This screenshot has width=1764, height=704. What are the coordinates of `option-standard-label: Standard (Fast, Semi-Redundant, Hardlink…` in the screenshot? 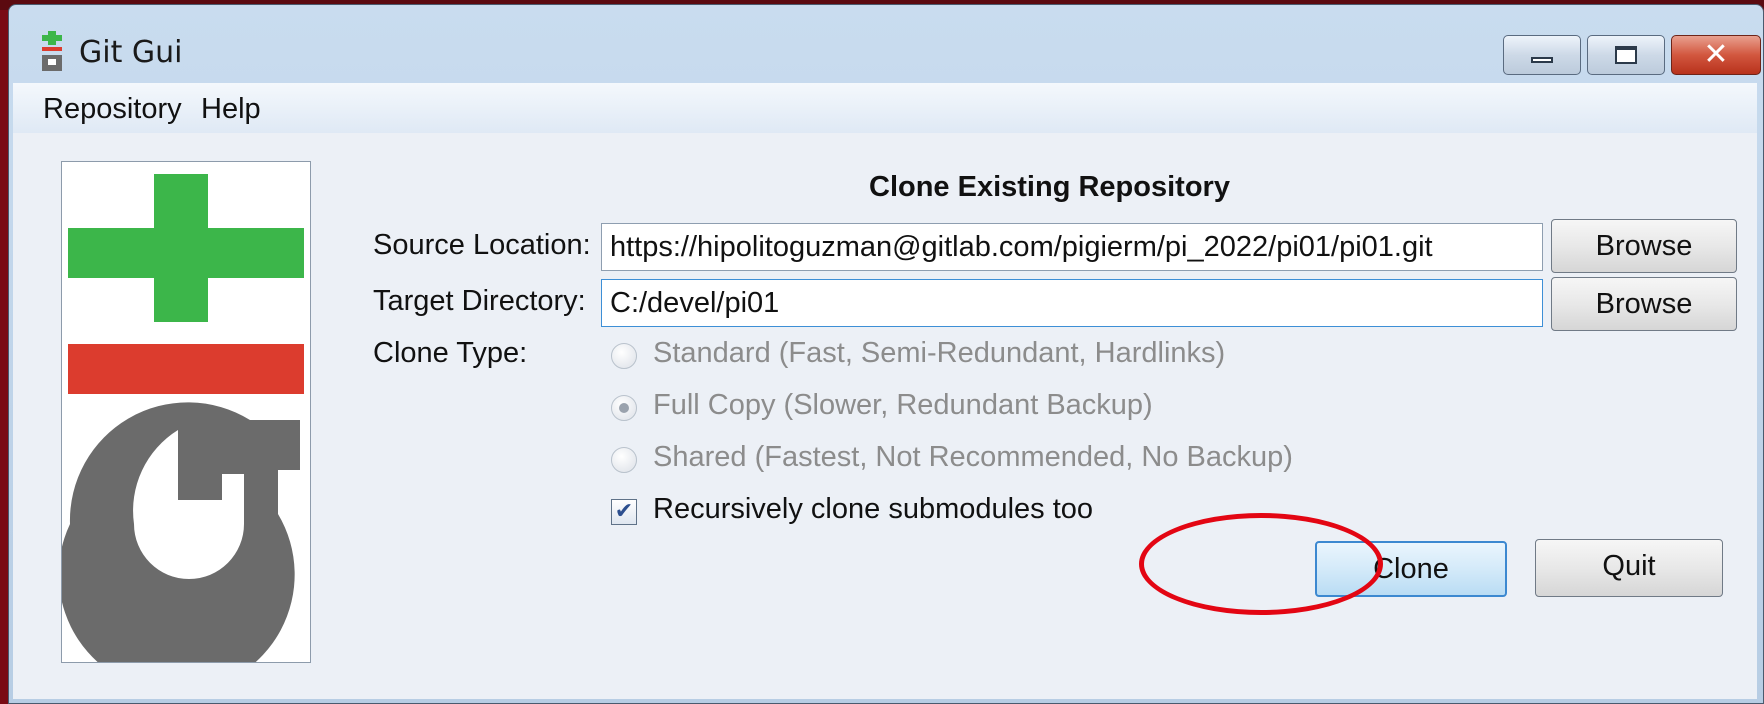 It's located at (939, 353).